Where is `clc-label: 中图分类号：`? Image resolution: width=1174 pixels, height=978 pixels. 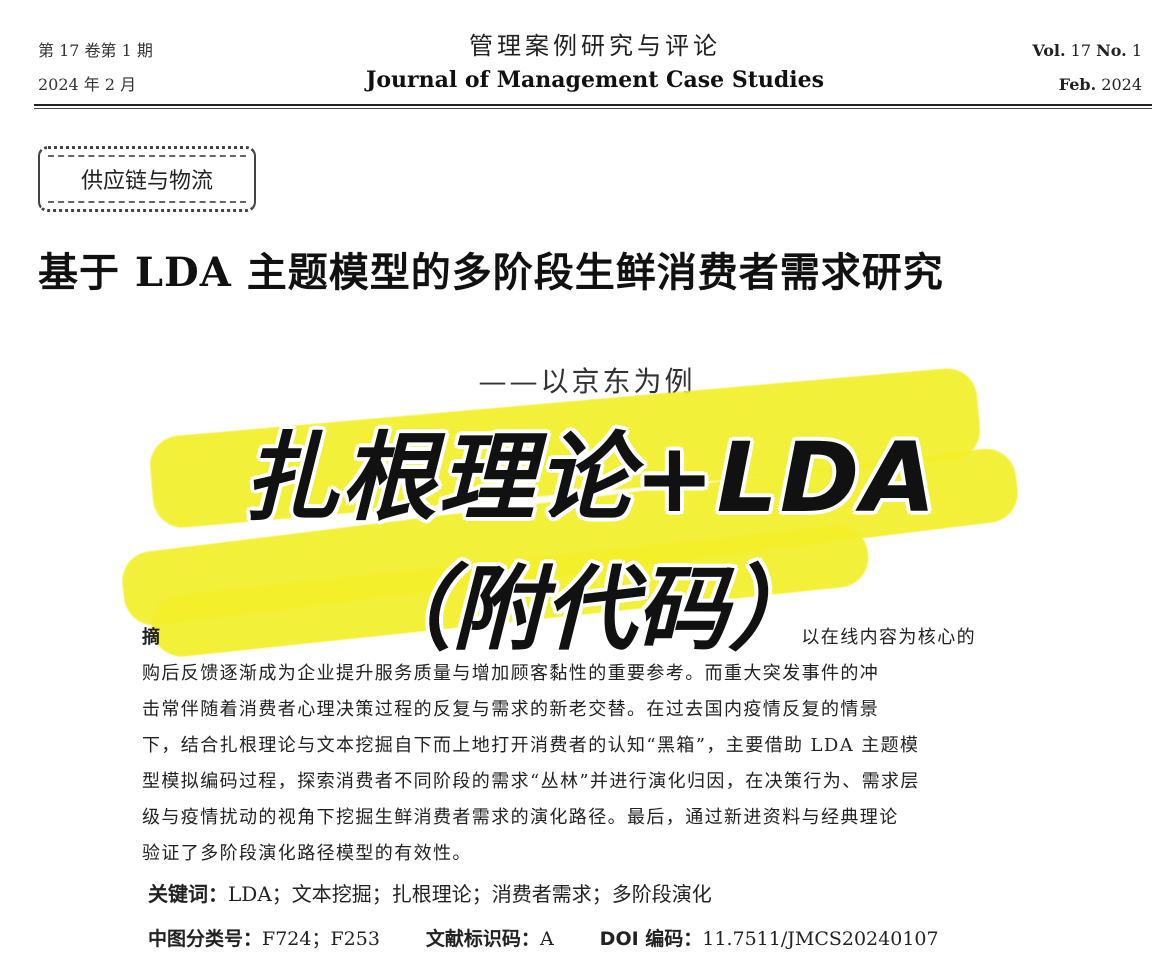 clc-label: 中图分类号： is located at coordinates (205, 939).